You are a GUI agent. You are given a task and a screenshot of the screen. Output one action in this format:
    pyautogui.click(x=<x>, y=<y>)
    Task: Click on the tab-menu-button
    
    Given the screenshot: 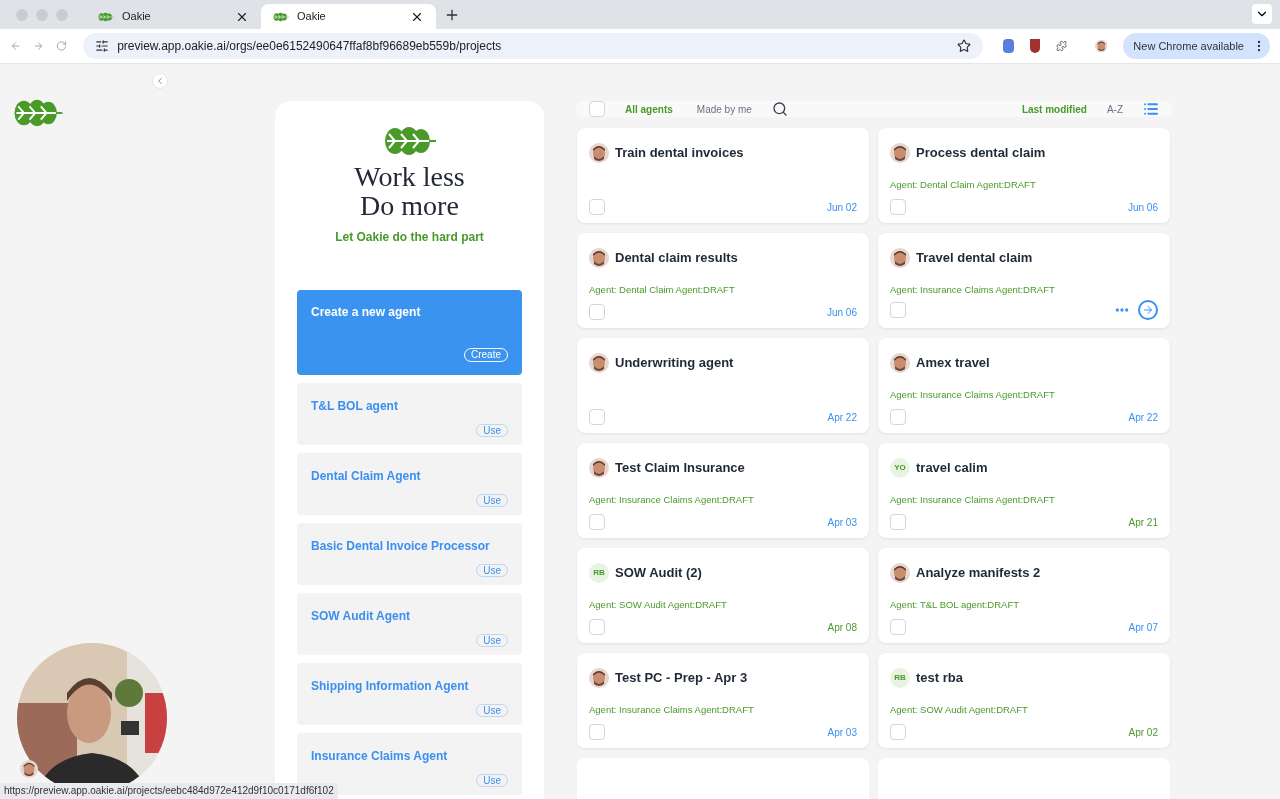 What is the action you would take?
    pyautogui.click(x=1262, y=13)
    